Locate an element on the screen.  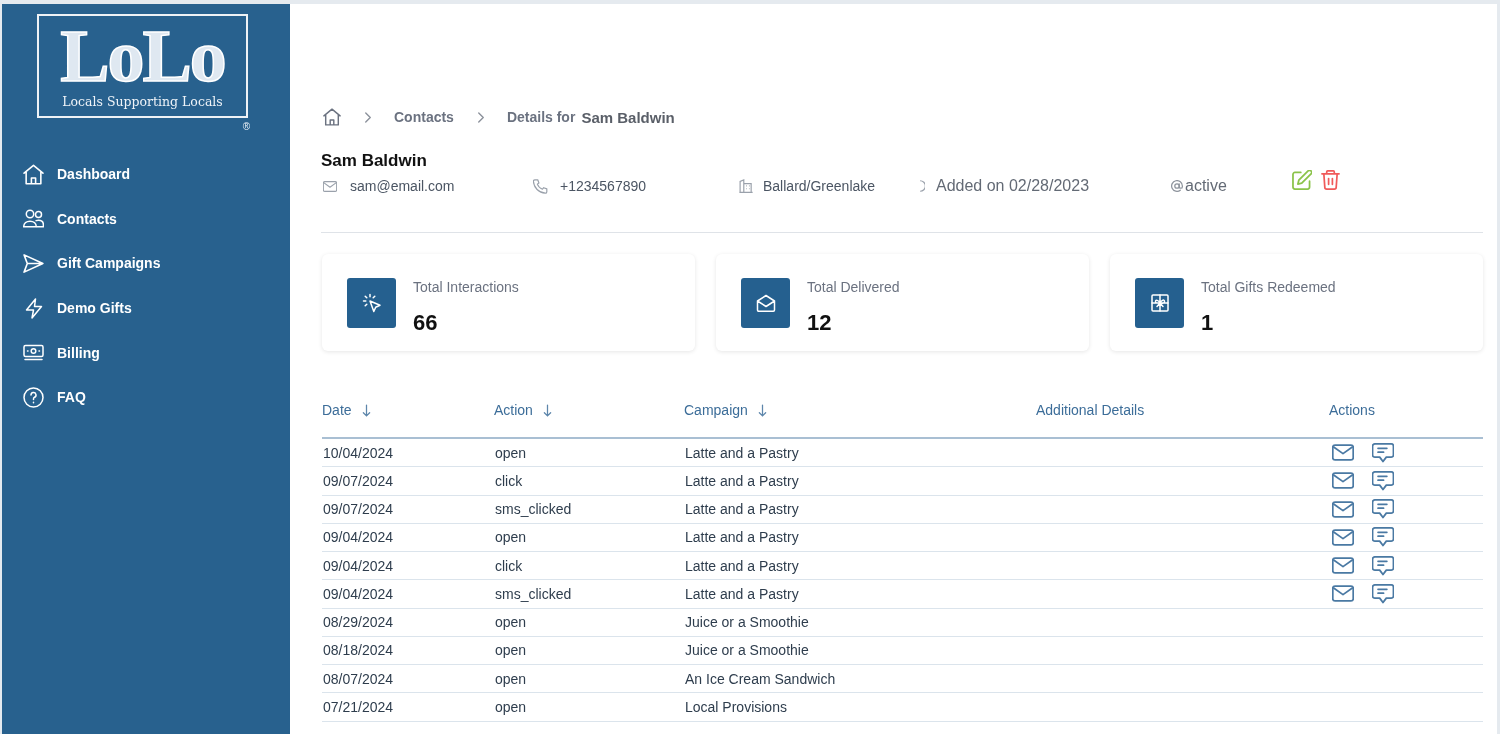
breadcrumb-current: Details for is located at coordinates (541, 117).